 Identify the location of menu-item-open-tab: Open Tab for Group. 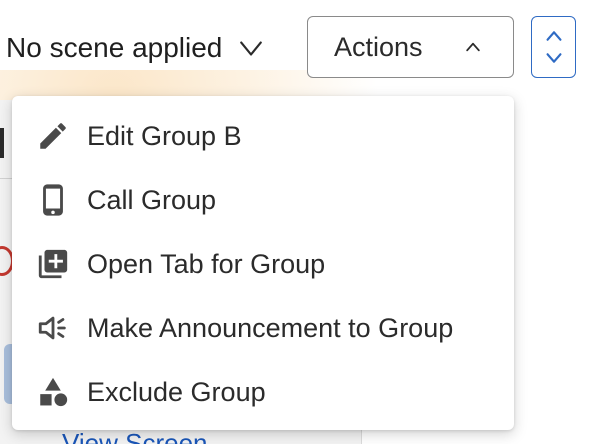
(263, 264).